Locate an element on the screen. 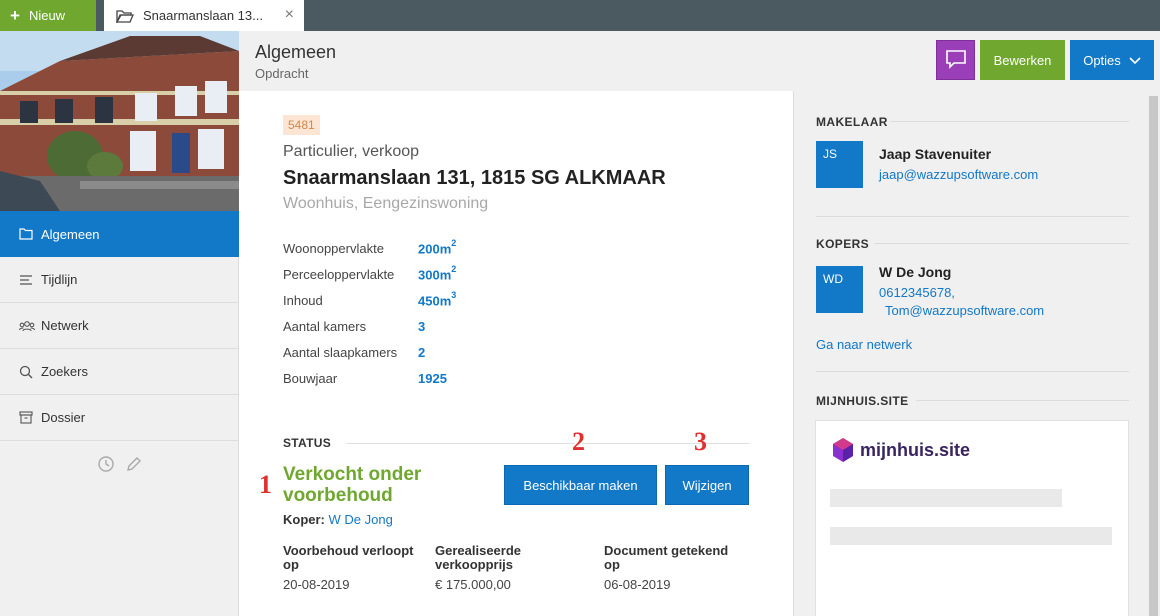 The image size is (1160, 616). sidebar-item-label: Netwerk is located at coordinates (65, 325).